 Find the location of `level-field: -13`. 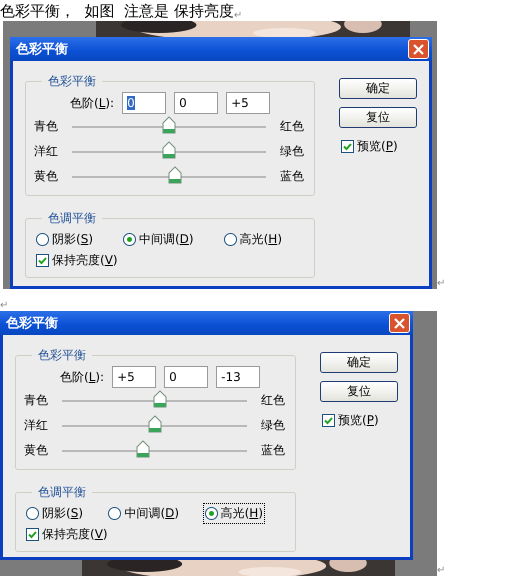

level-field: -13 is located at coordinates (238, 377).